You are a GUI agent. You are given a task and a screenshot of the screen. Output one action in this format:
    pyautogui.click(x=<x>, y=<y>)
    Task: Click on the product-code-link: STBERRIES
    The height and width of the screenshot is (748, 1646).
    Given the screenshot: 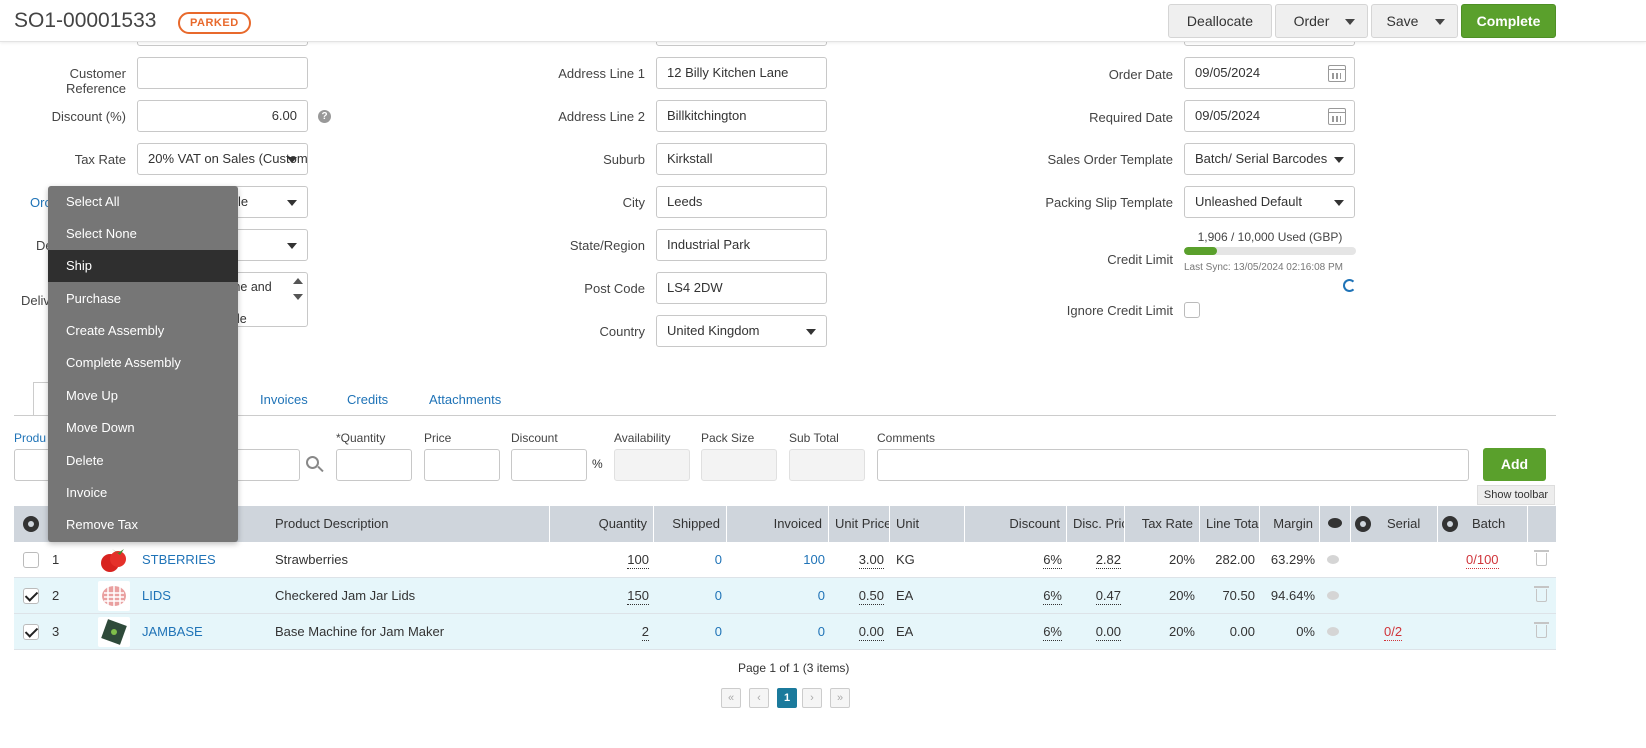 What is the action you would take?
    pyautogui.click(x=179, y=560)
    